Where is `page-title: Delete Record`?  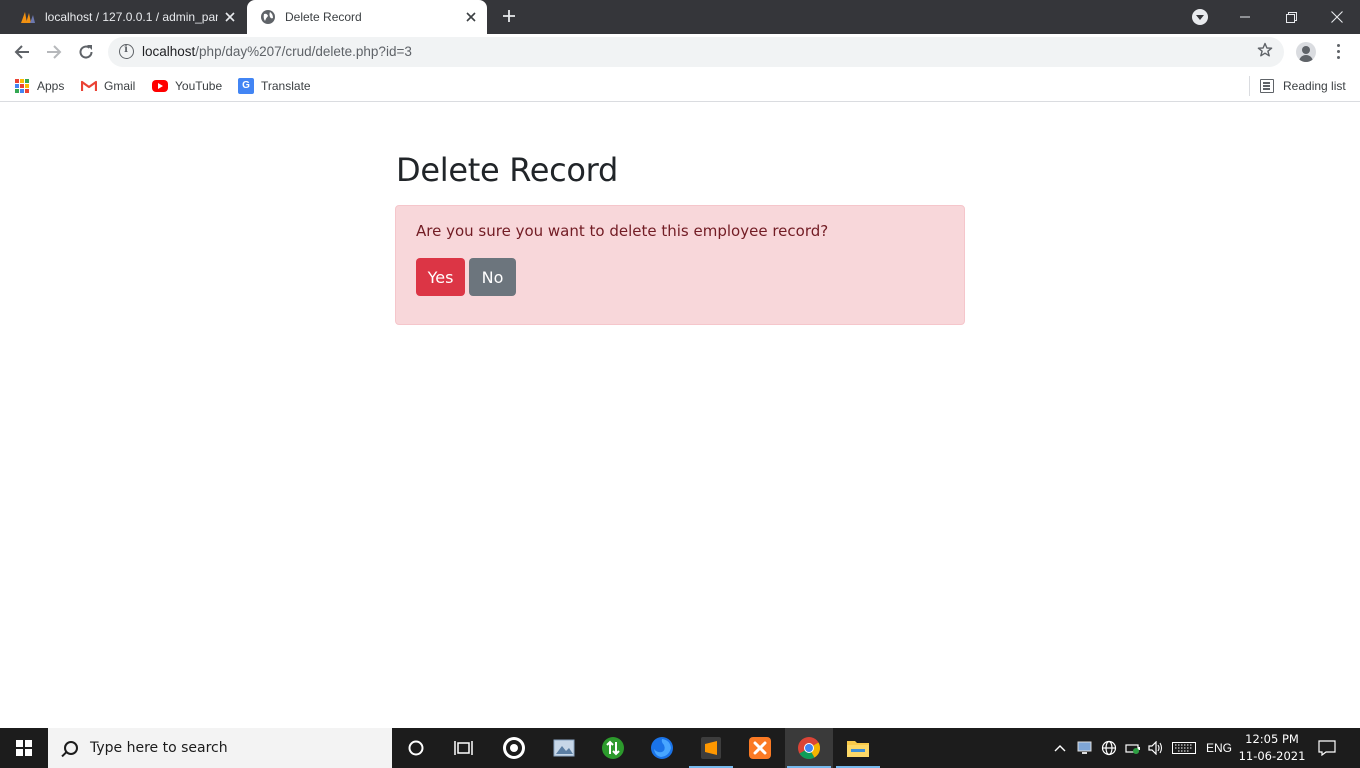 page-title: Delete Record is located at coordinates (507, 170).